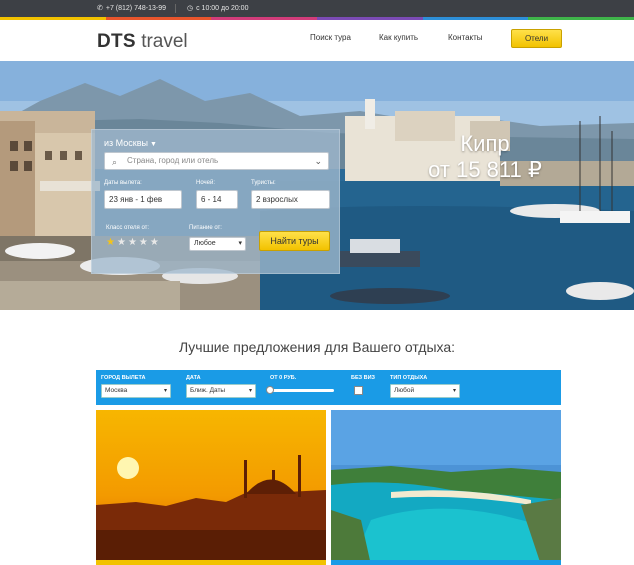  I want to click on date-filter-value: Ближ. Даты, so click(208, 390).